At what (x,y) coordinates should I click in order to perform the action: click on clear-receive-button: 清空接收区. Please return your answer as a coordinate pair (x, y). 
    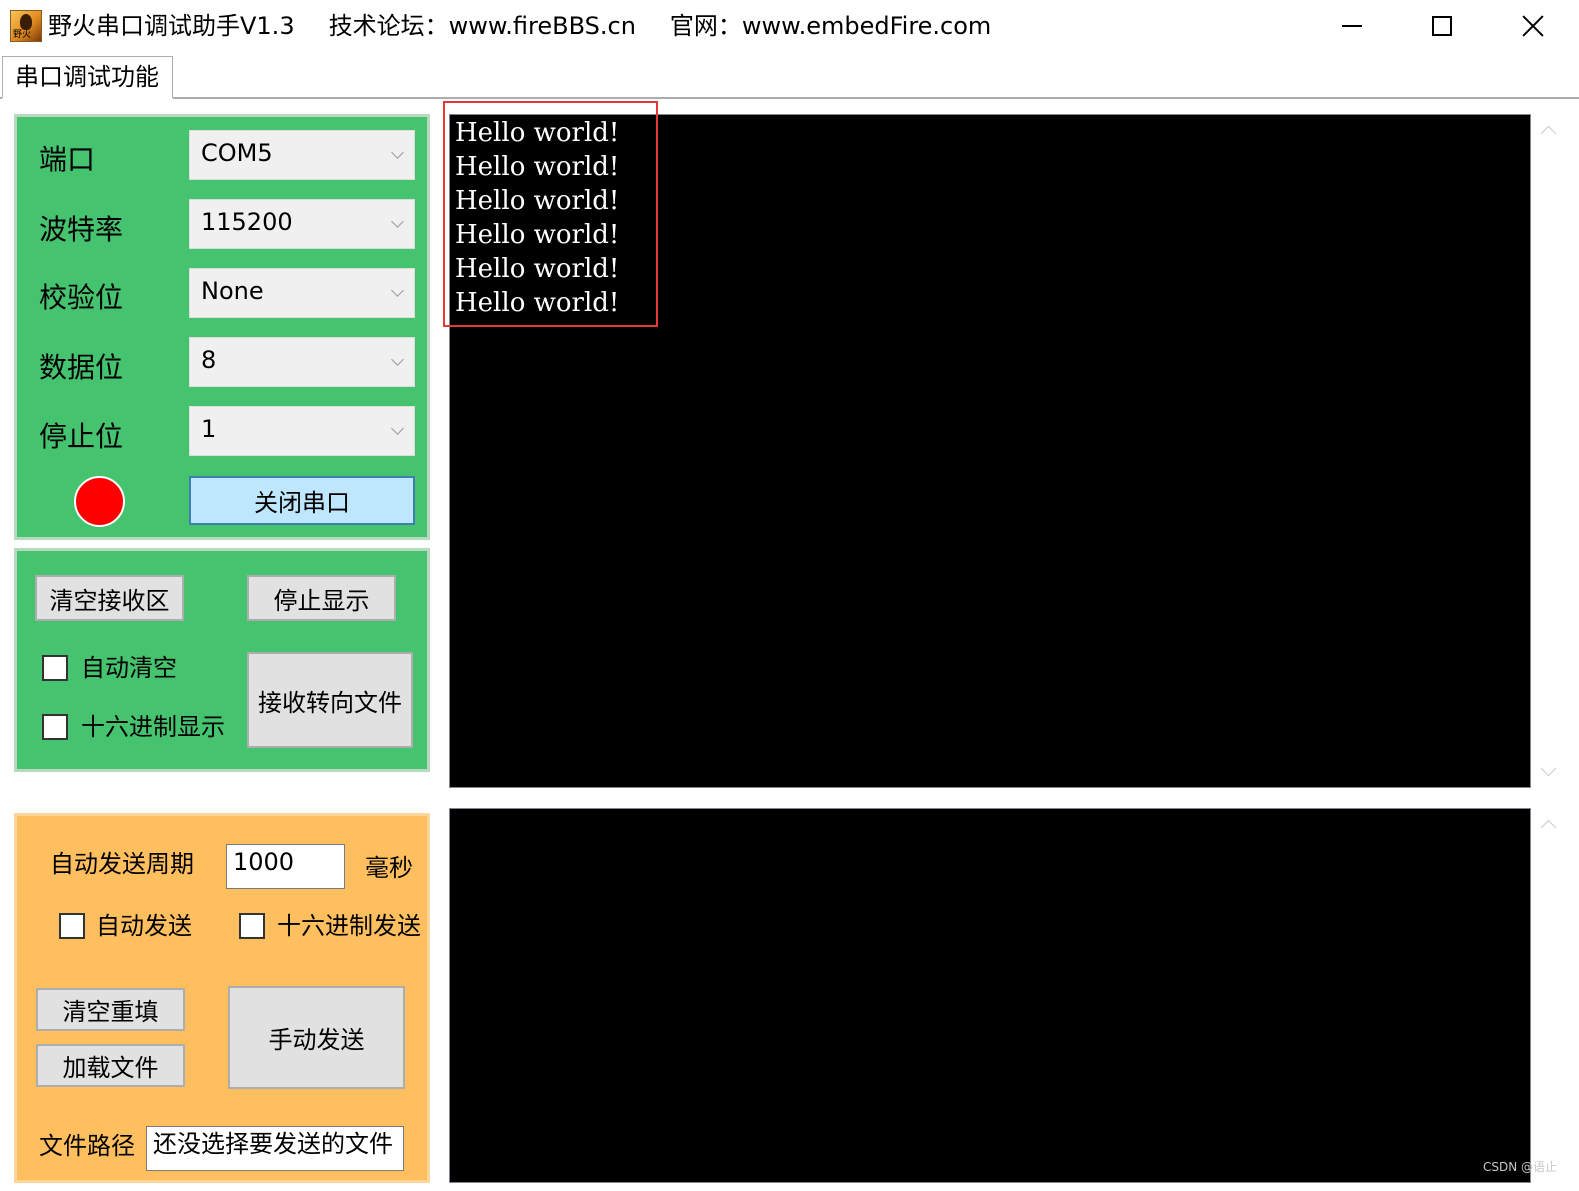
    Looking at the image, I should click on (109, 598).